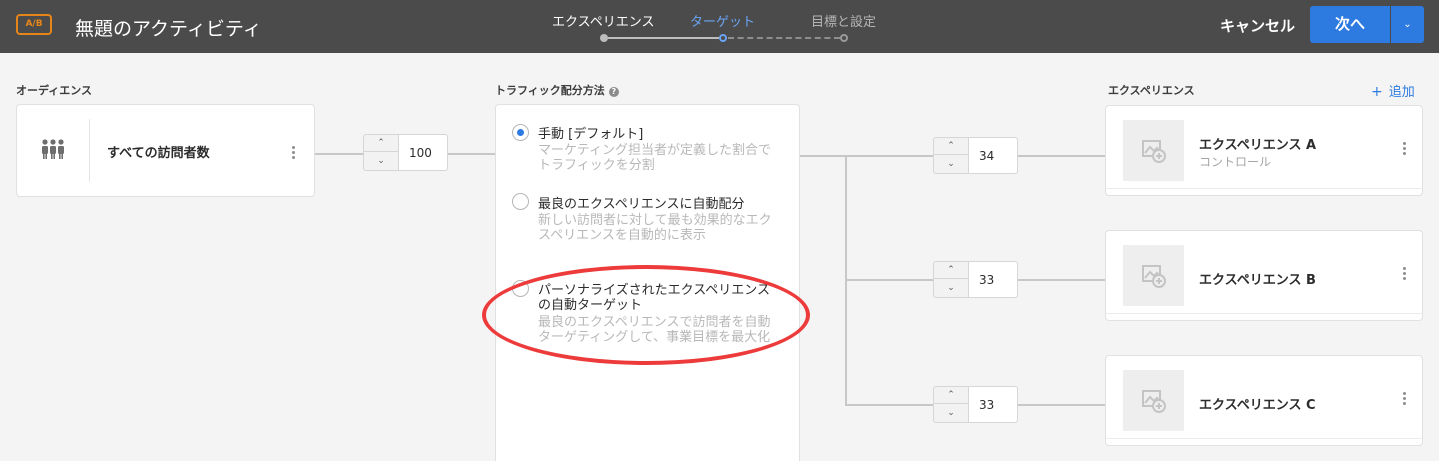 This screenshot has height=461, width=1439. Describe the element at coordinates (660, 134) in the screenshot. I see `option-manual-label: 手動 [デフォルト]` at that location.